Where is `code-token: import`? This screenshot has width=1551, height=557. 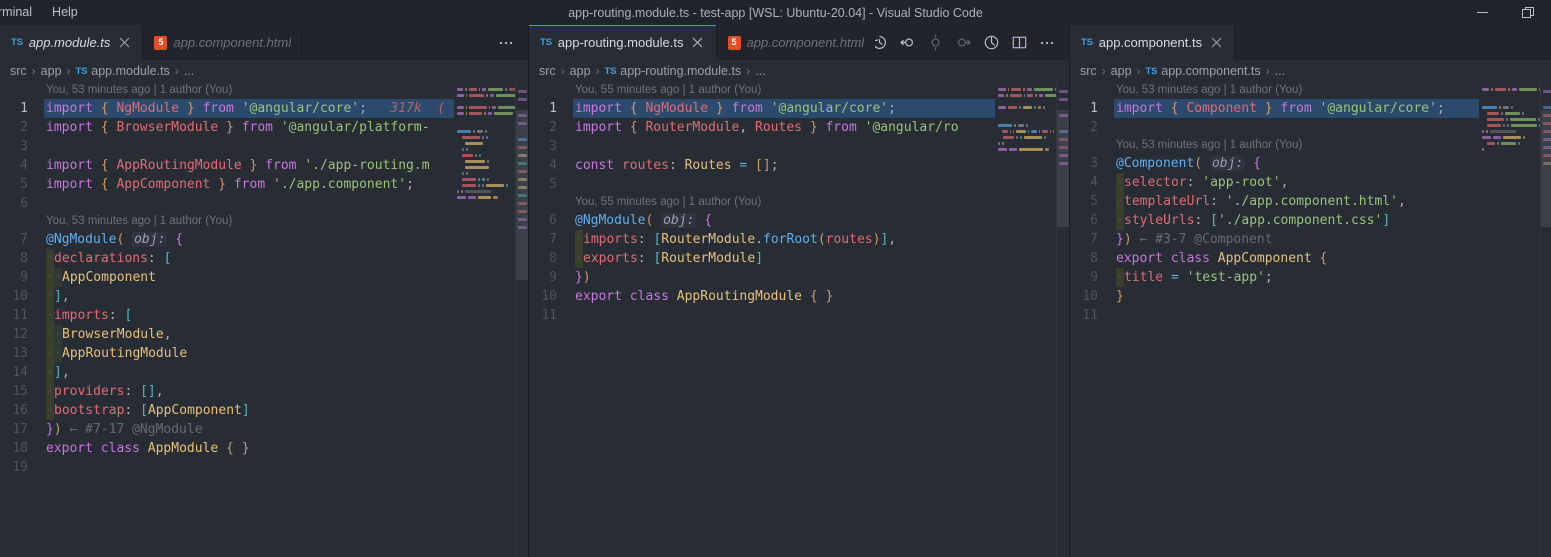
code-token: import is located at coordinates (598, 108).